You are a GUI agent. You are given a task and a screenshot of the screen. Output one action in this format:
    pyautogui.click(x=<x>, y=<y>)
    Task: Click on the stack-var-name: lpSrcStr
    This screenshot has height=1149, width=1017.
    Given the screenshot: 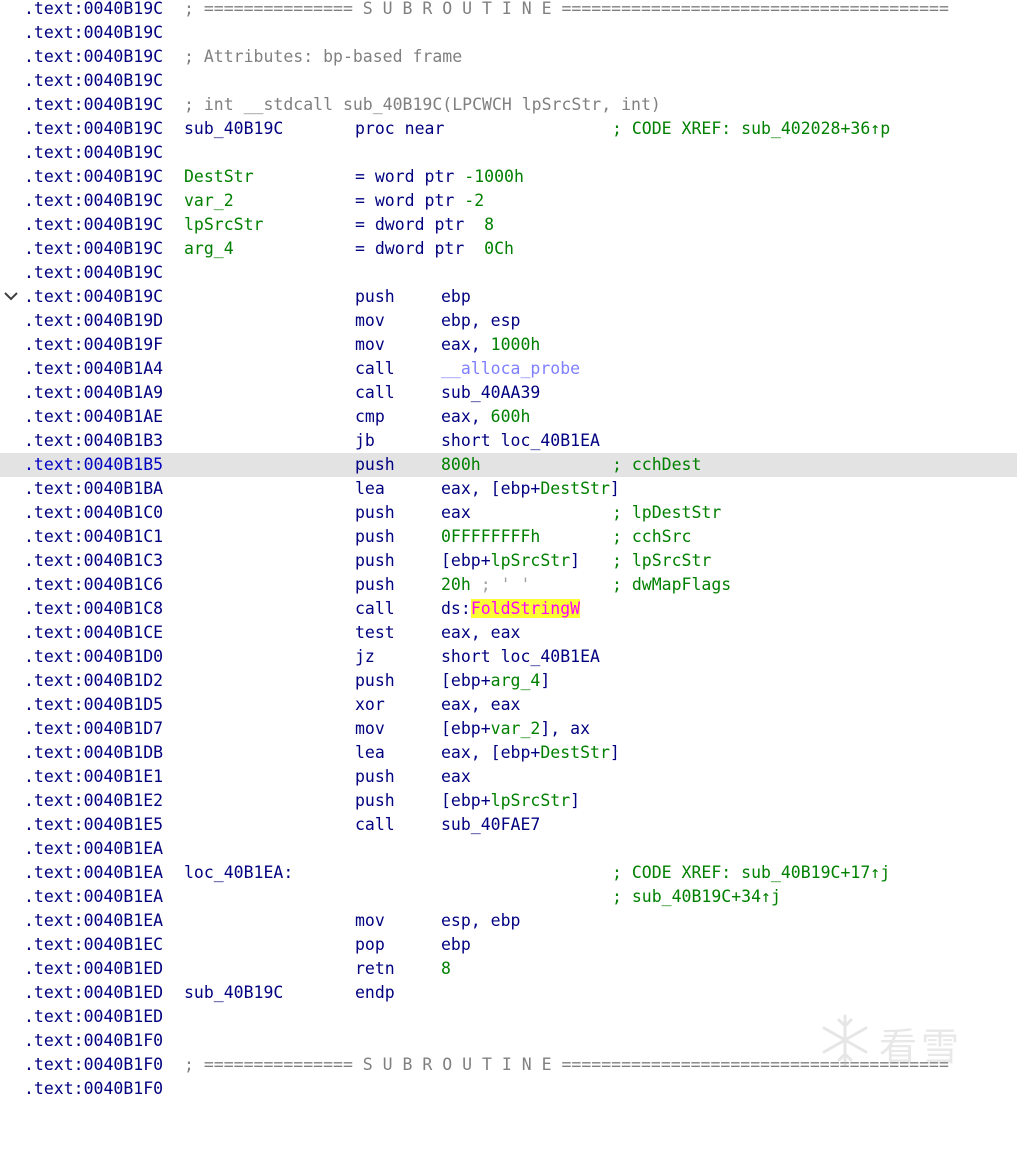 What is the action you would take?
    pyautogui.click(x=223, y=225)
    